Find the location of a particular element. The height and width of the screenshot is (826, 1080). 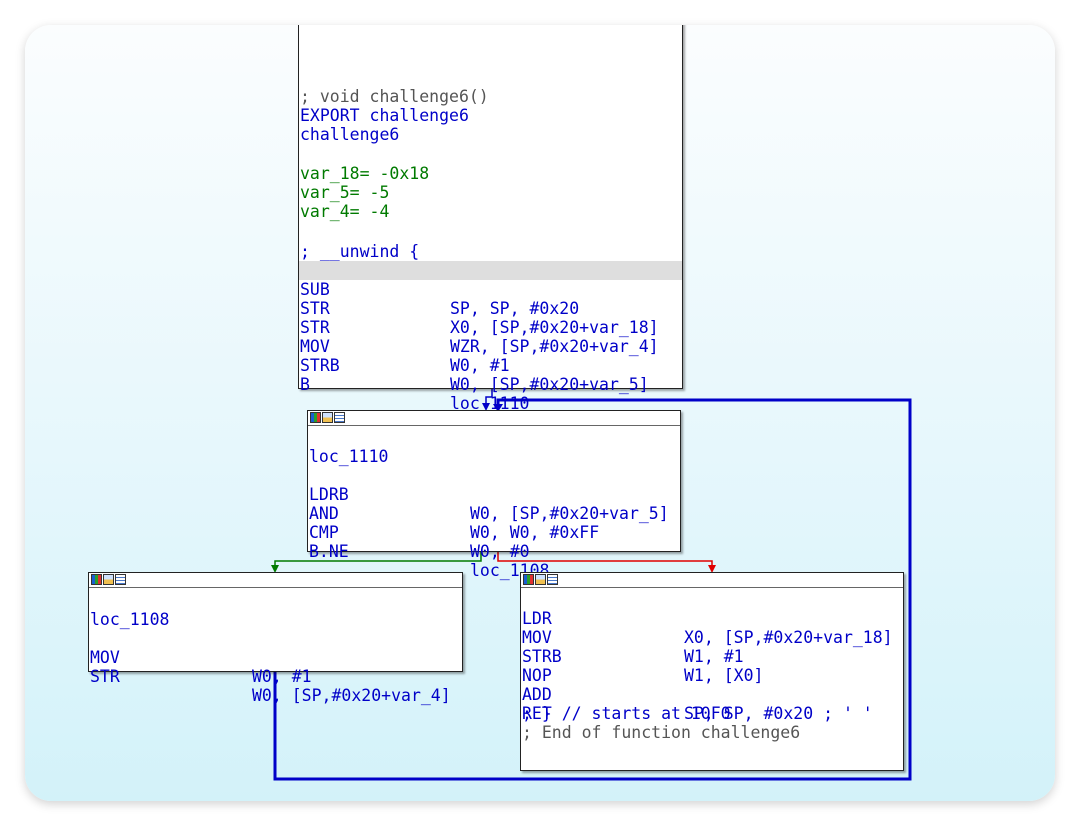

instruction-row: RET is located at coordinates (712, 704).